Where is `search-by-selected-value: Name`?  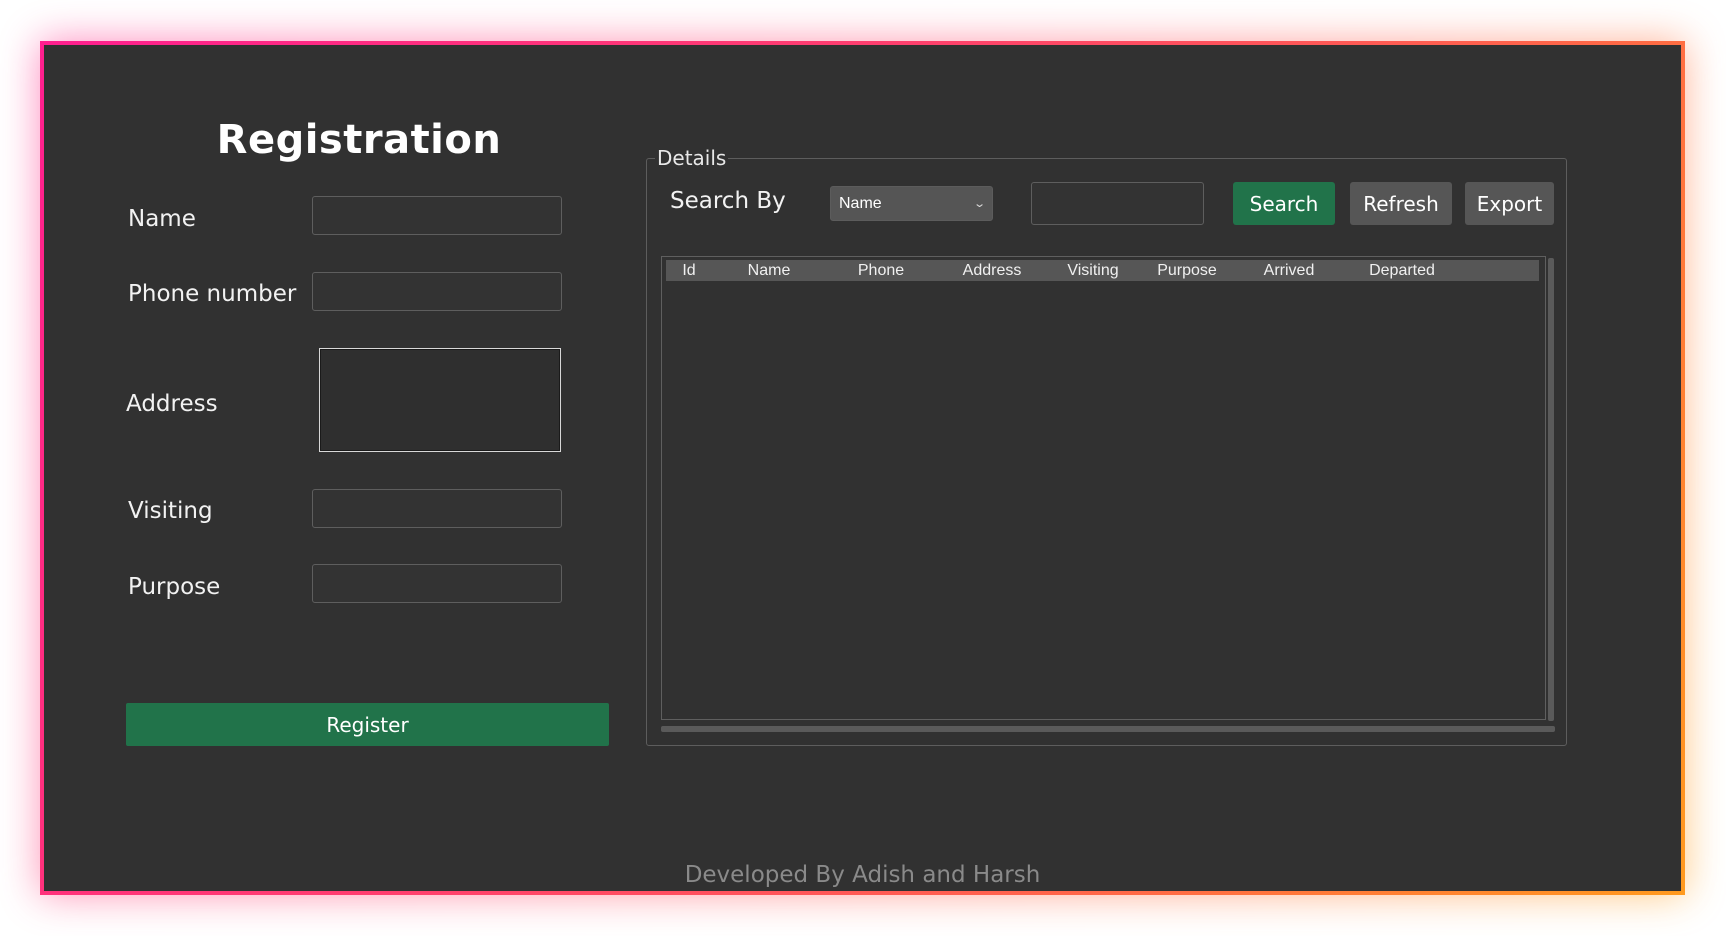 search-by-selected-value: Name is located at coordinates (860, 203).